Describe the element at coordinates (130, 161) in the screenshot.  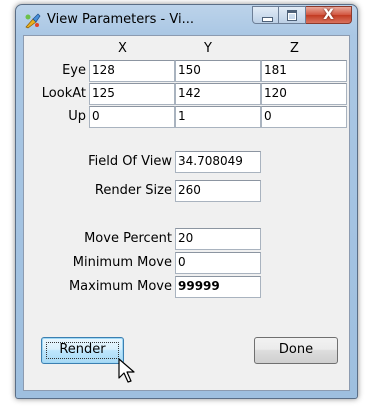
I see `field-of-view-label: Field Of View` at that location.